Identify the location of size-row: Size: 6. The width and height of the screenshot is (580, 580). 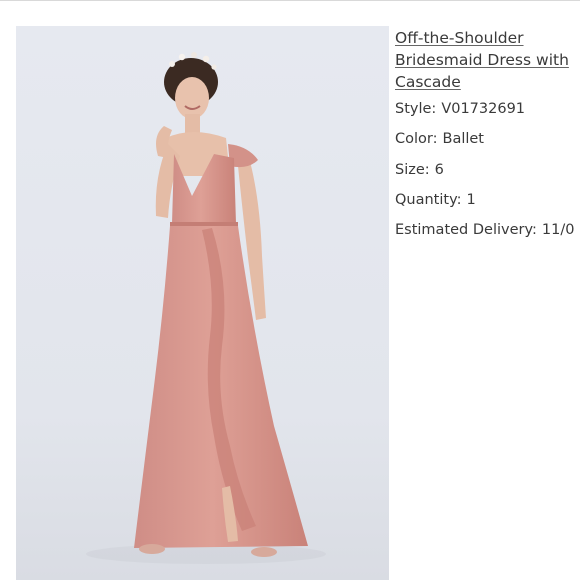
(487, 170).